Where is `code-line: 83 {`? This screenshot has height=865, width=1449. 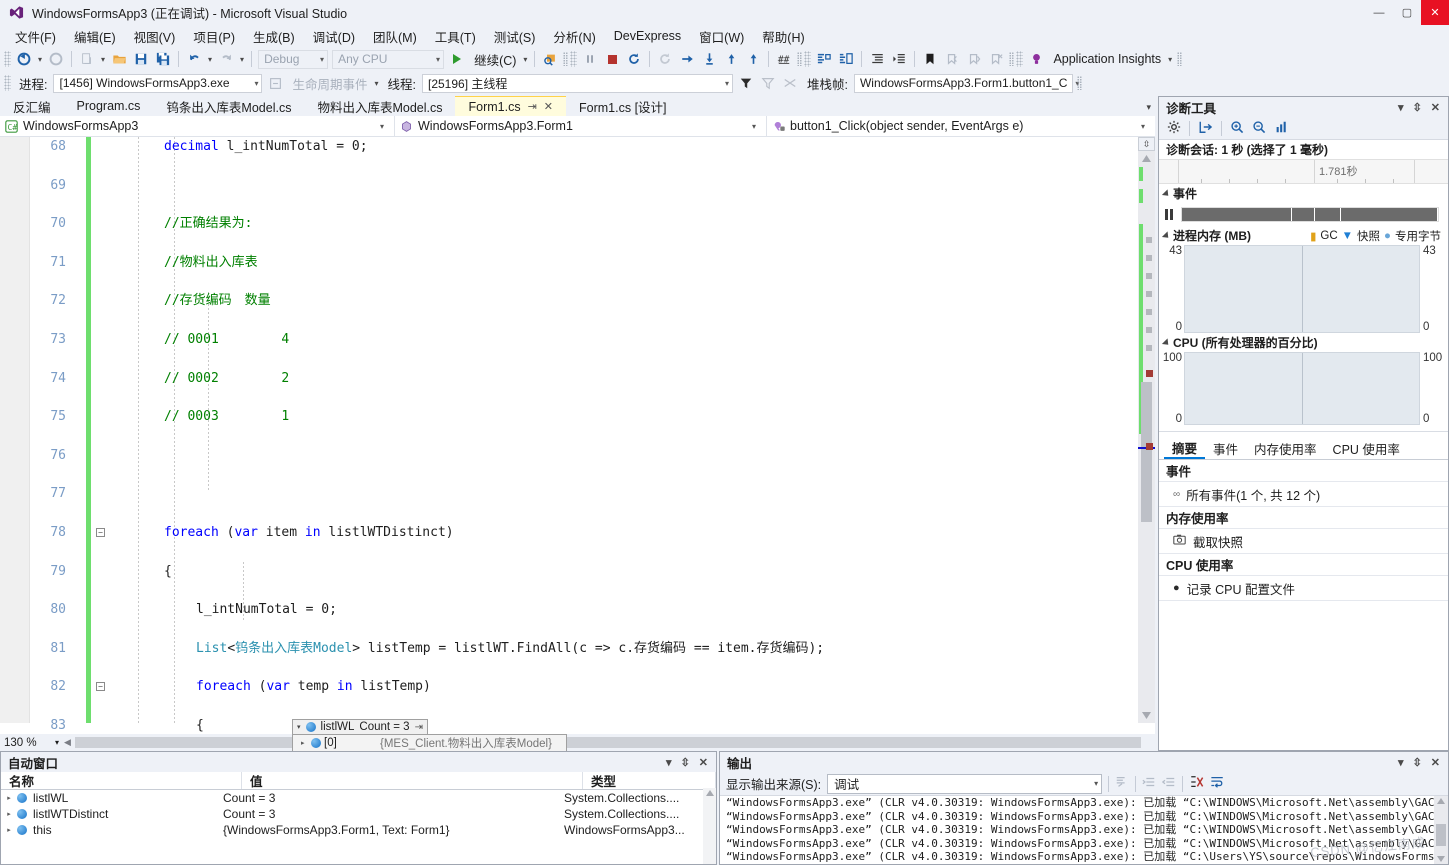
code-line: 83 { is located at coordinates (577, 725).